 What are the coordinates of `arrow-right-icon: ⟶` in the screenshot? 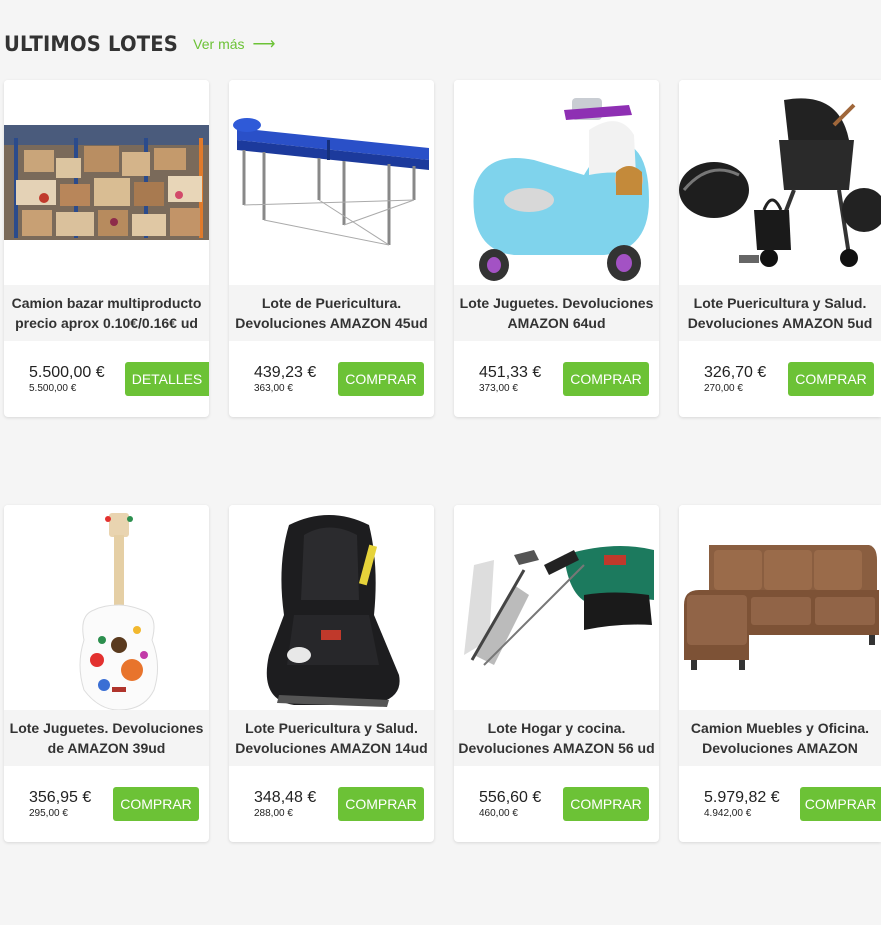 It's located at (264, 44).